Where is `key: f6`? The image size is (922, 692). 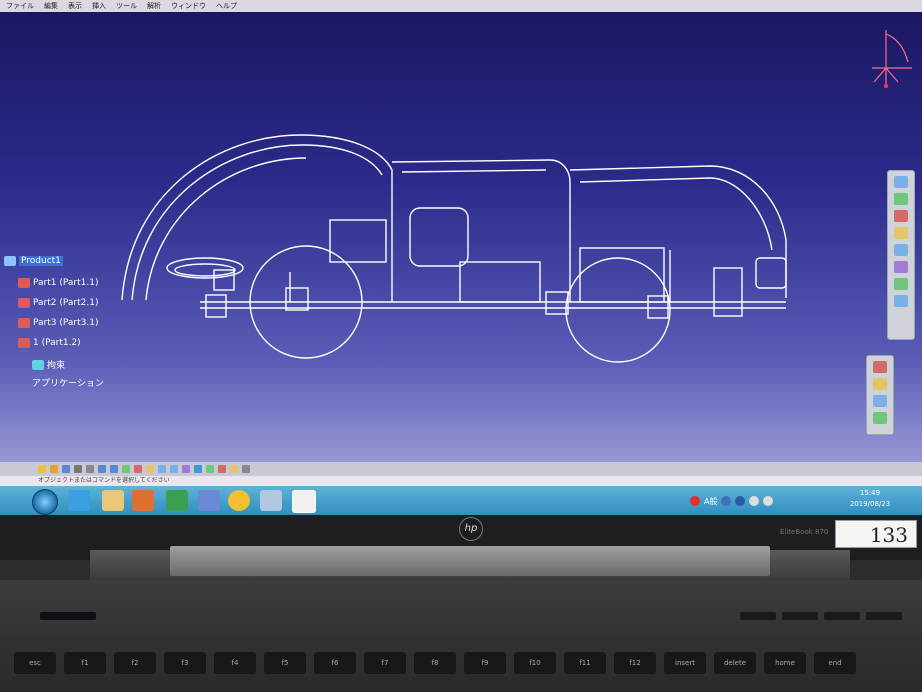 key: f6 is located at coordinates (335, 663).